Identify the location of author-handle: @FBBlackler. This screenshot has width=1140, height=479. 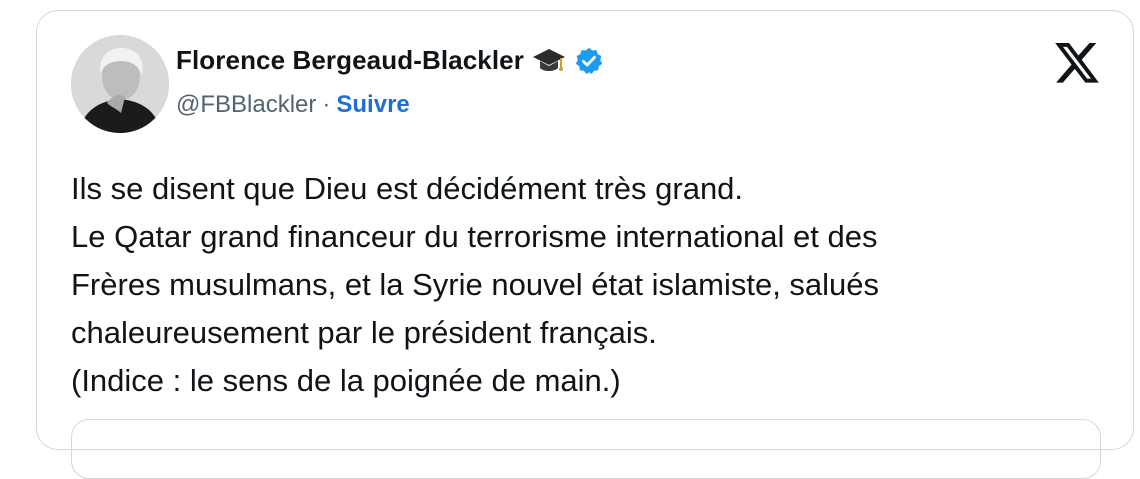
(246, 105).